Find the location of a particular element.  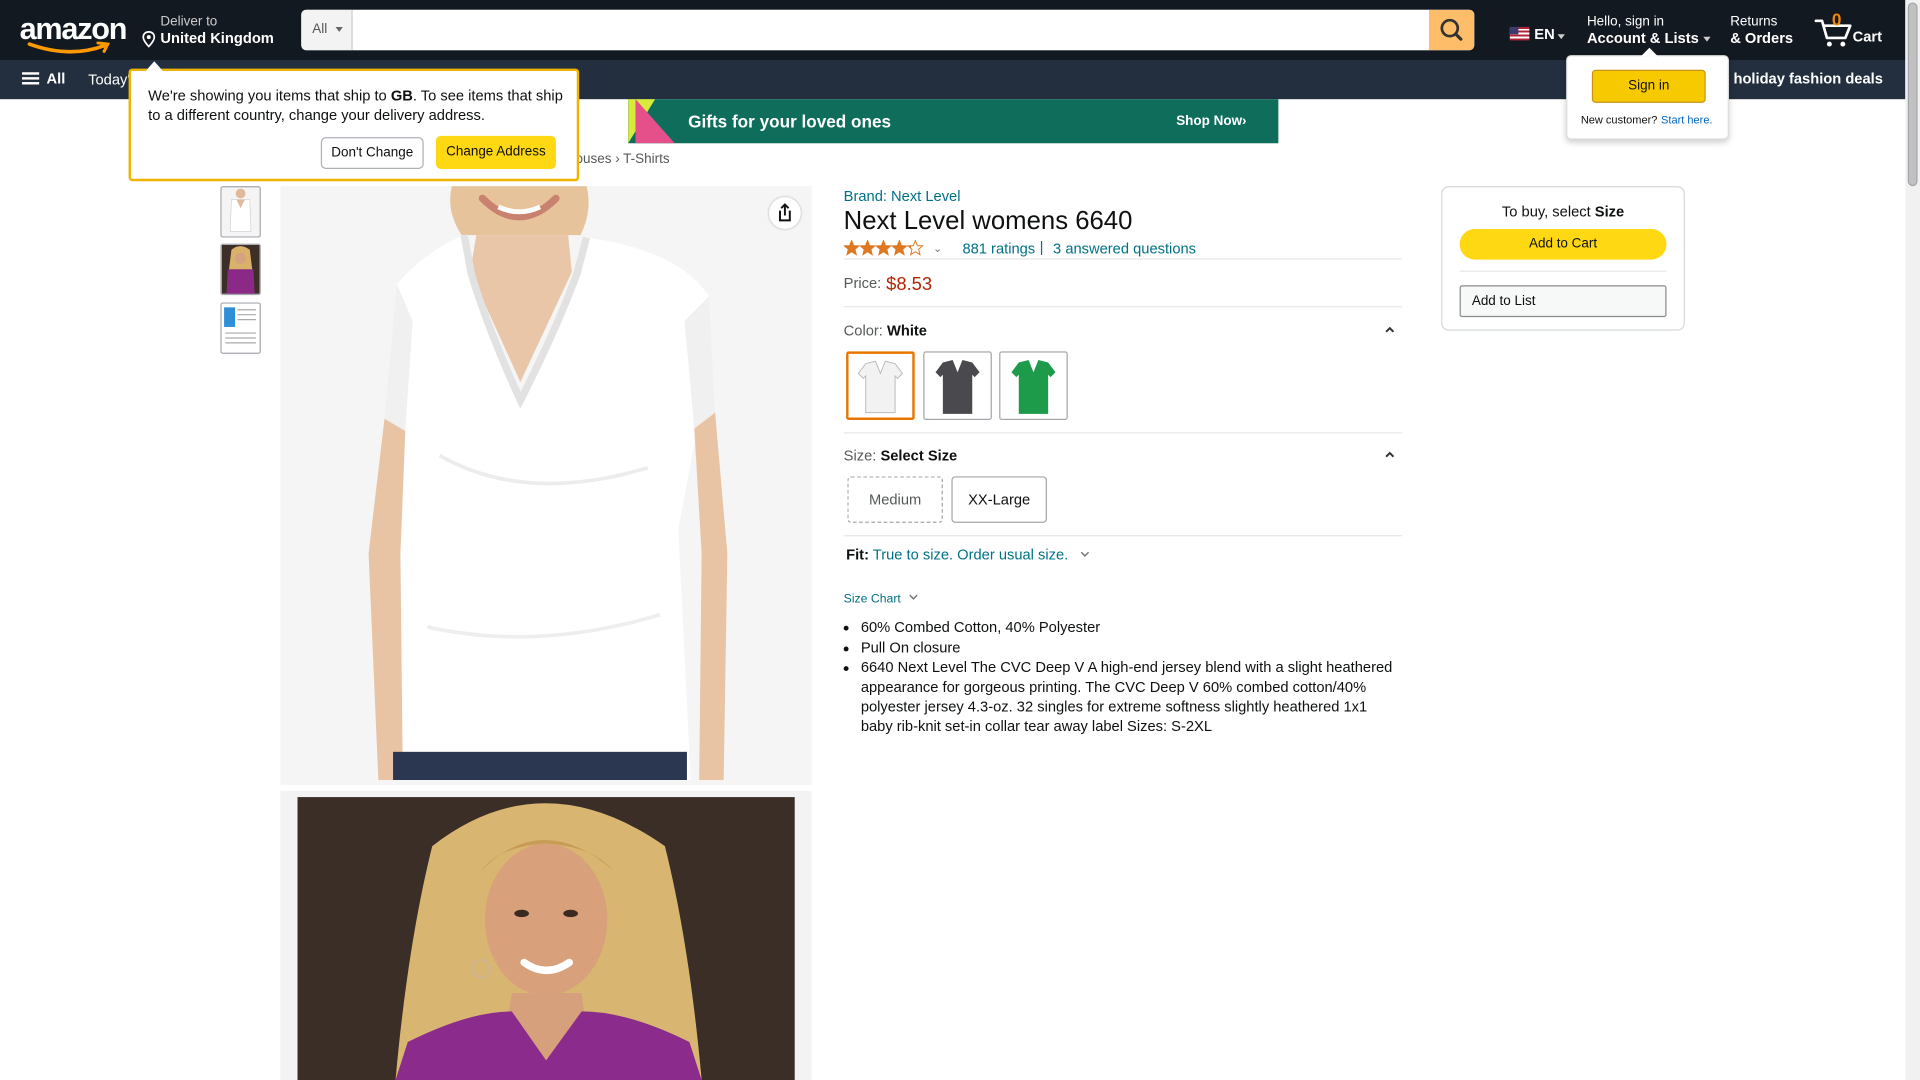

popover-message-text: We're showing you items that ship to is located at coordinates (269, 95).